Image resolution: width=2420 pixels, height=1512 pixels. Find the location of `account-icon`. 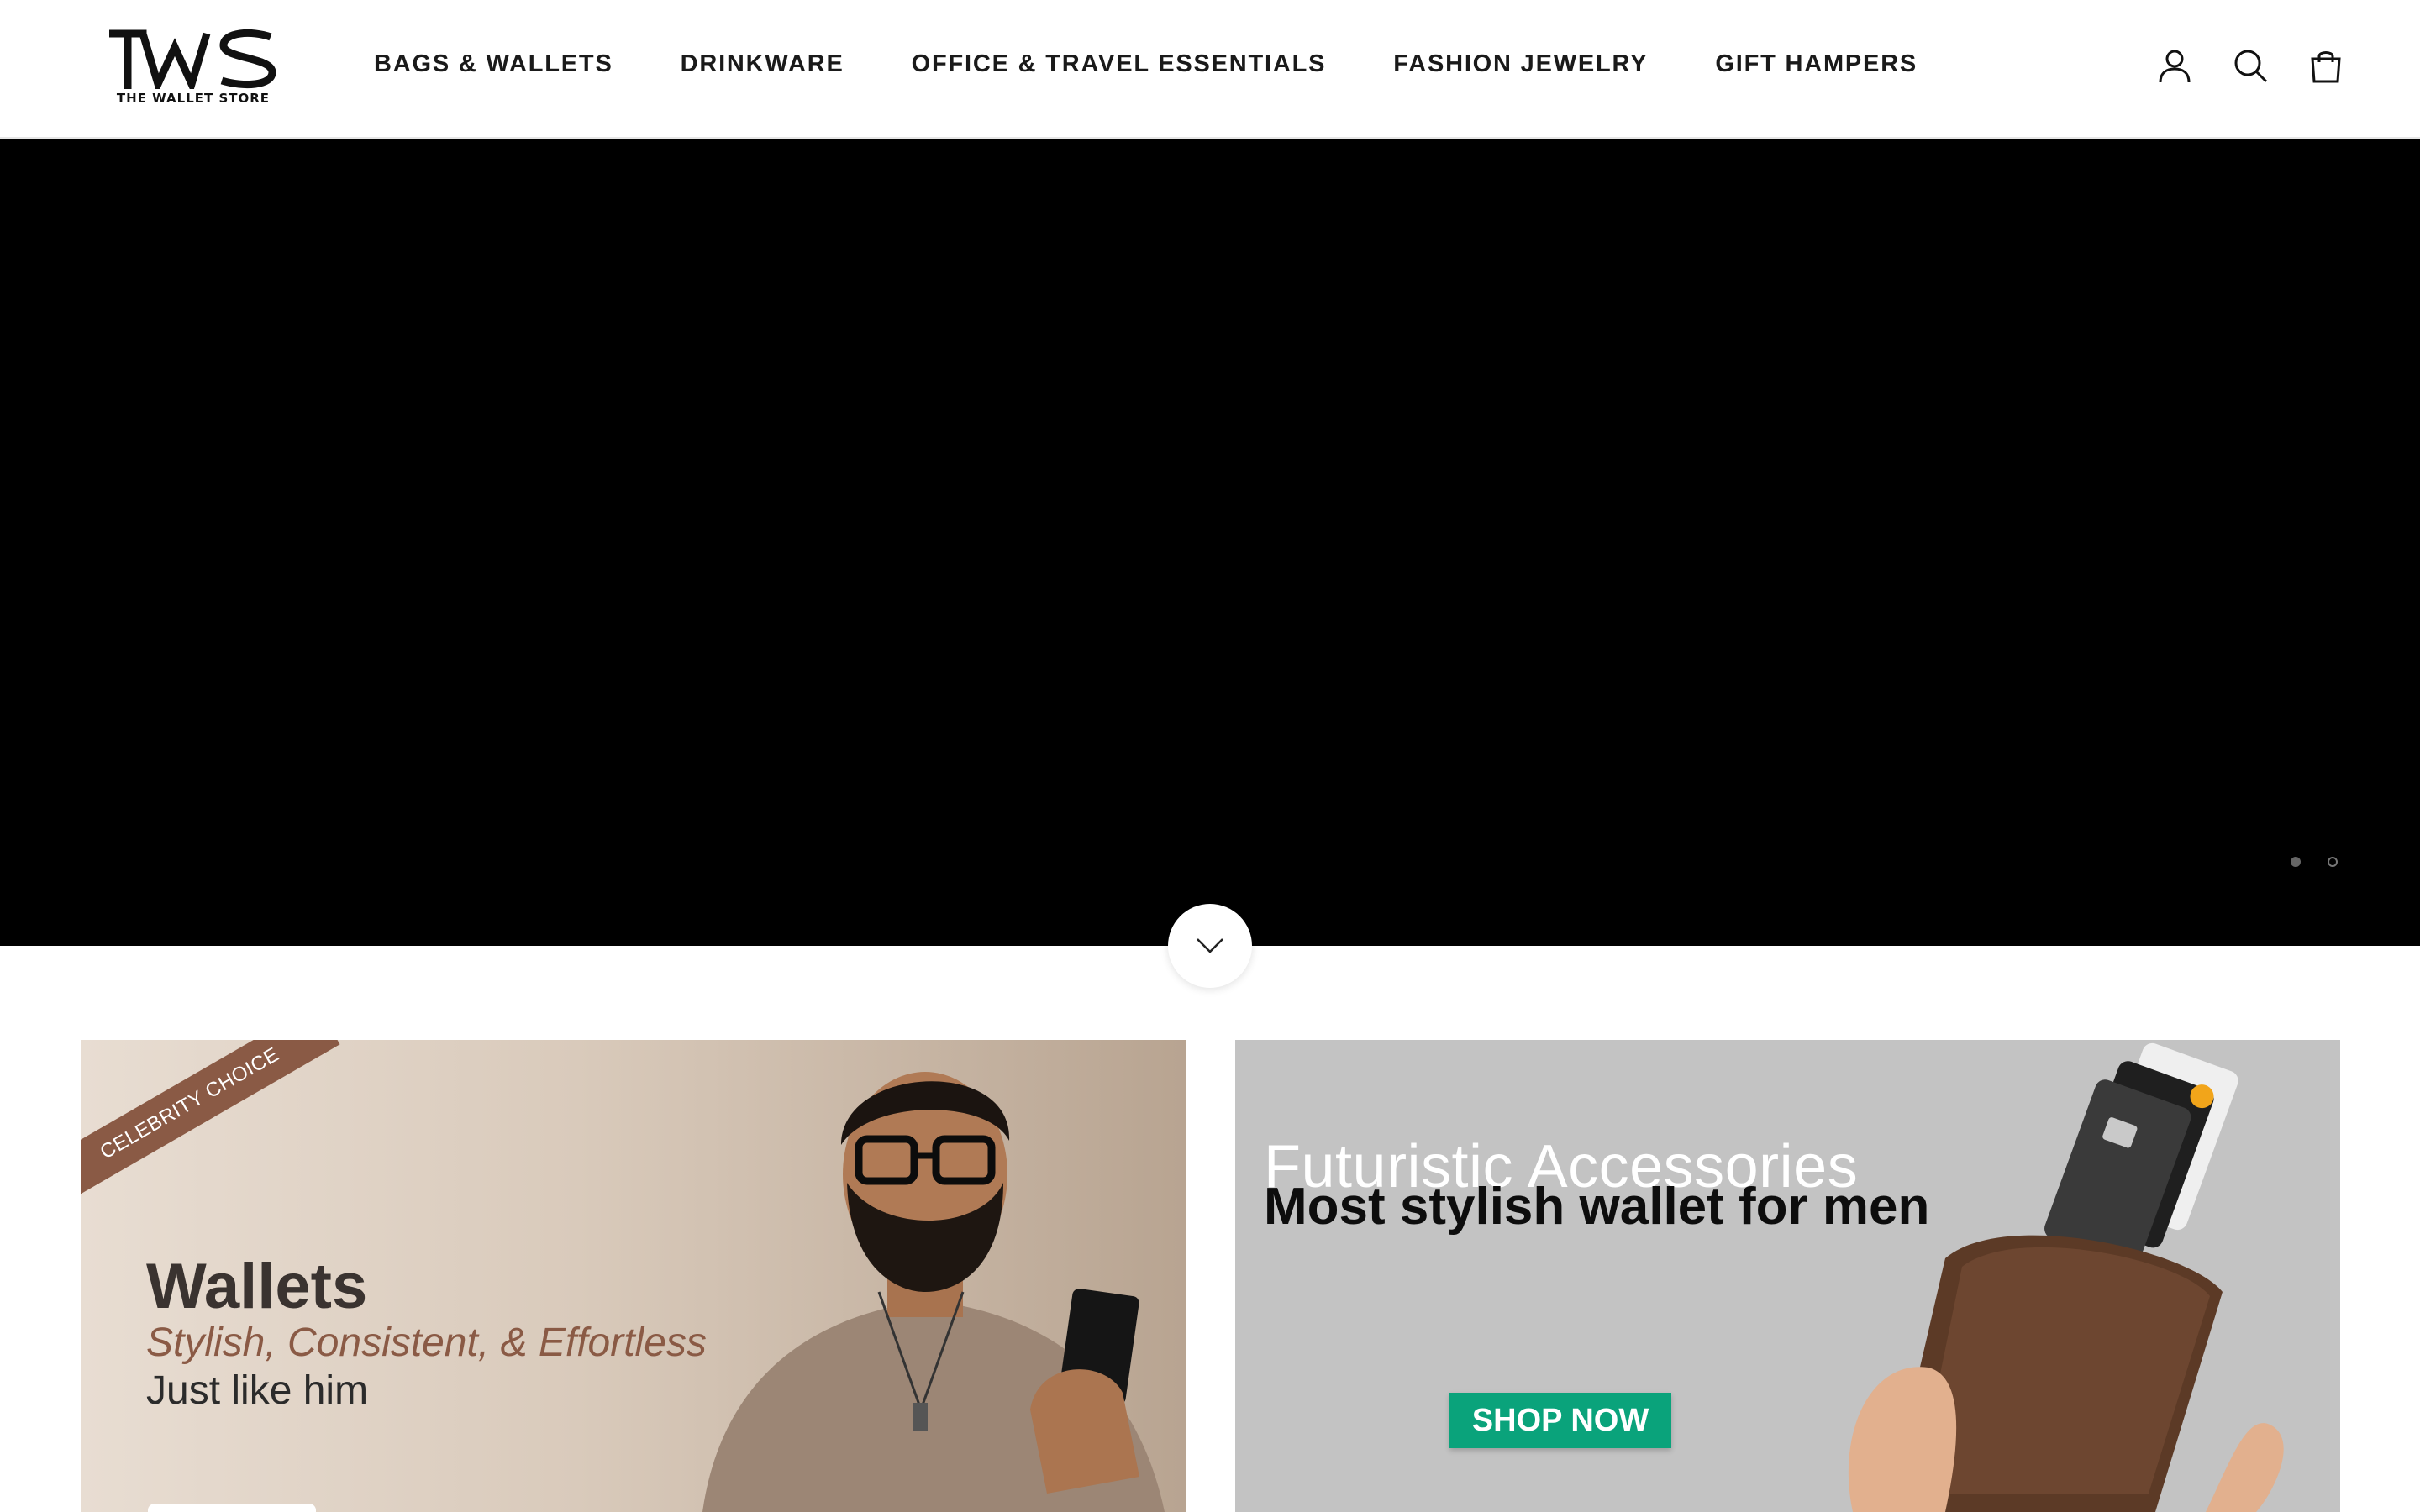

account-icon is located at coordinates (2174, 65).